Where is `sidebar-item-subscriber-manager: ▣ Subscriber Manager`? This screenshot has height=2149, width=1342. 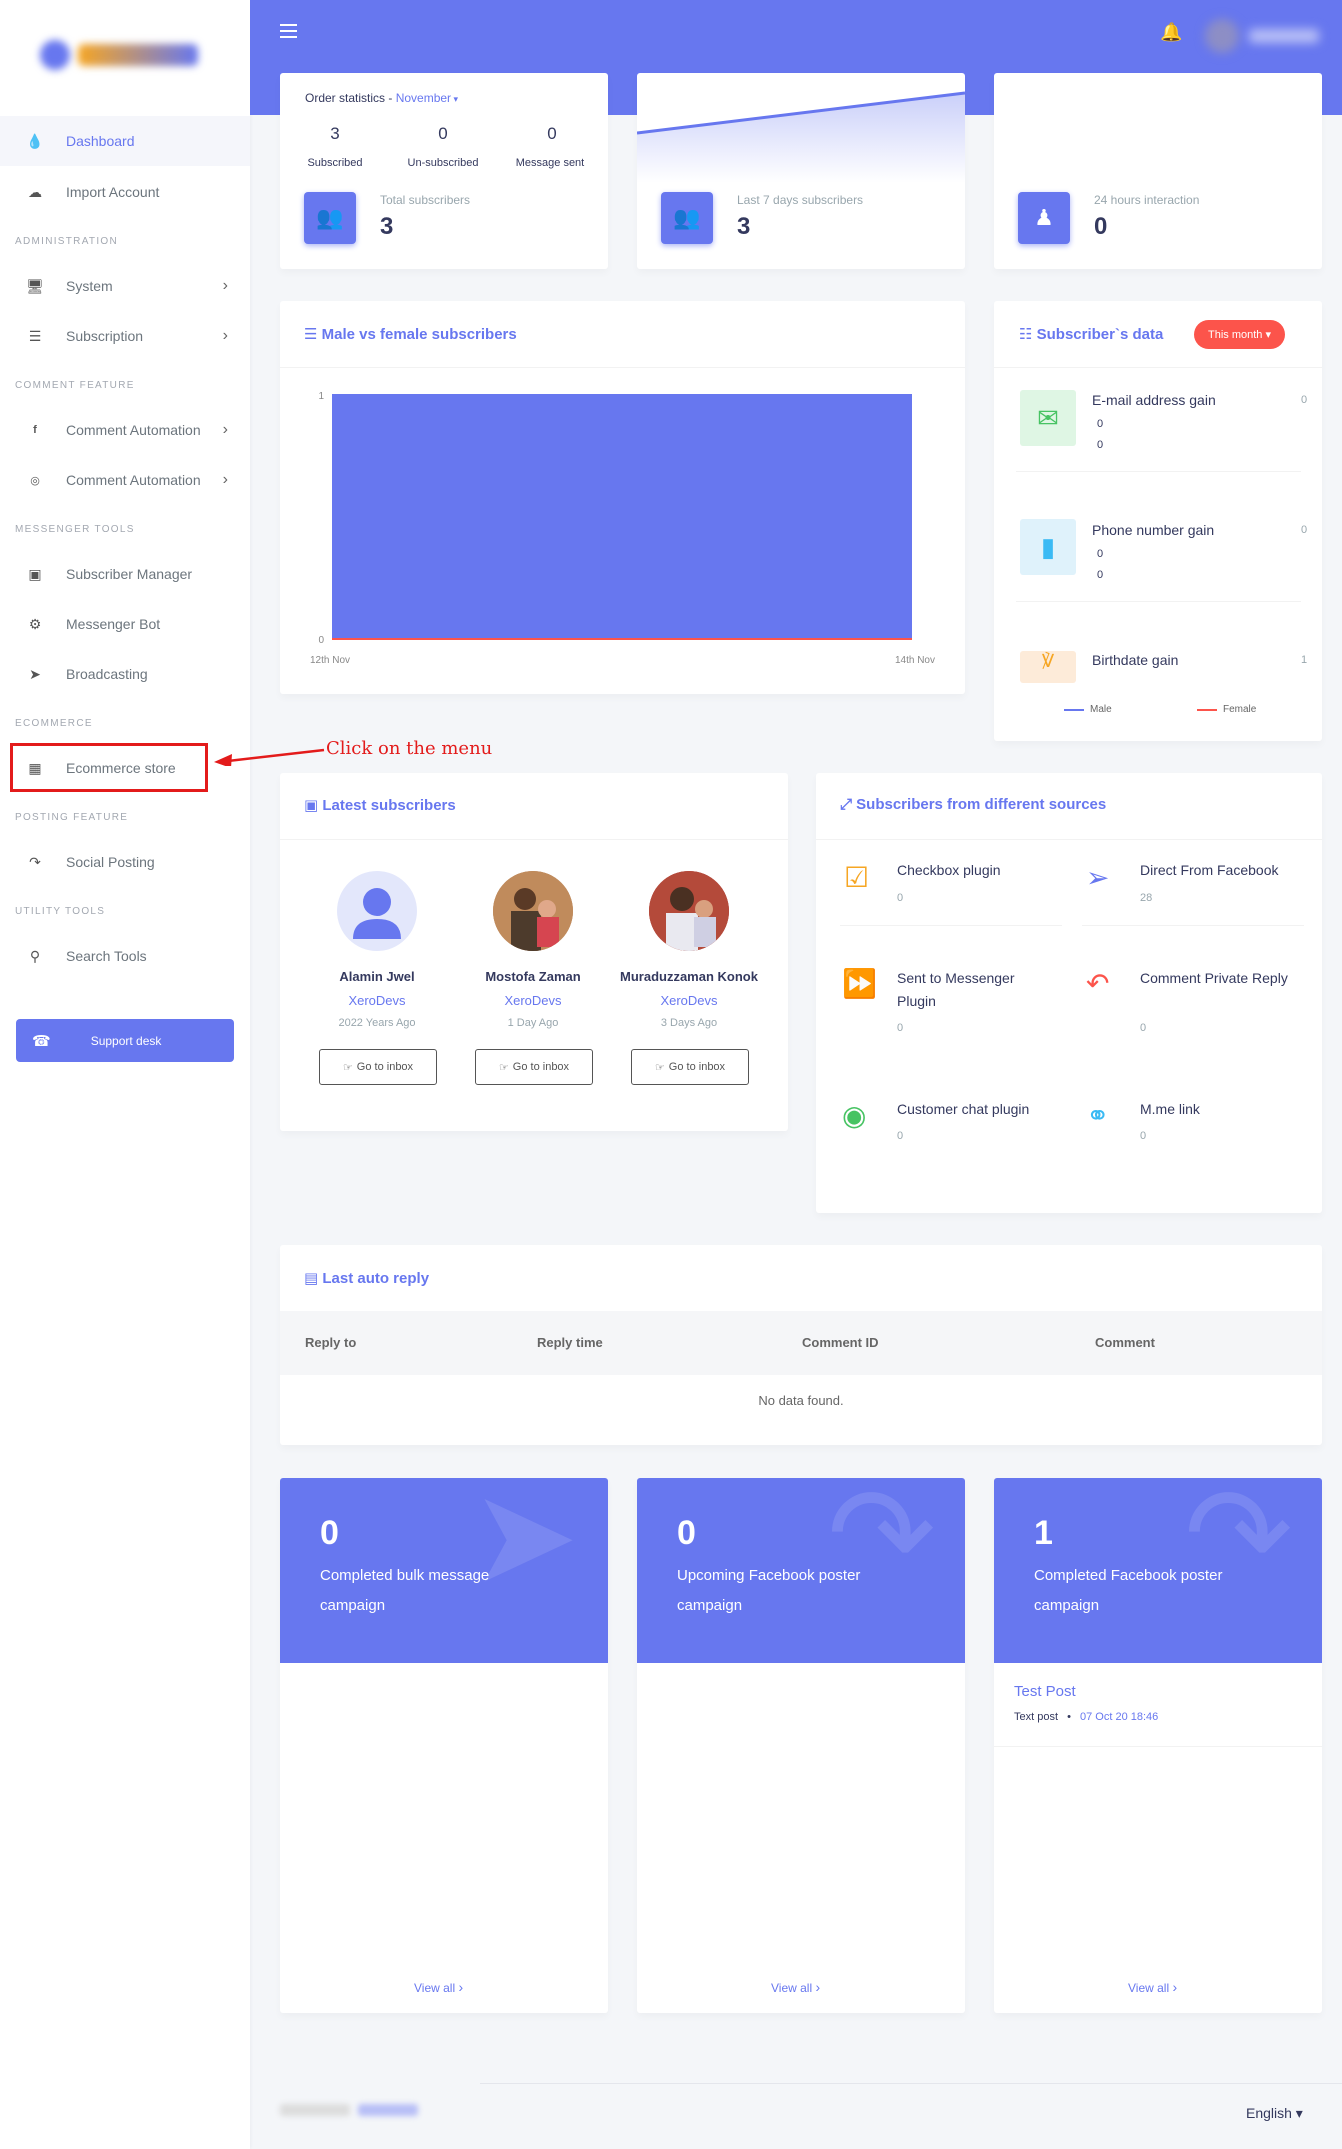
sidebar-item-subscriber-manager: ▣ Subscriber Manager is located at coordinates (125, 574).